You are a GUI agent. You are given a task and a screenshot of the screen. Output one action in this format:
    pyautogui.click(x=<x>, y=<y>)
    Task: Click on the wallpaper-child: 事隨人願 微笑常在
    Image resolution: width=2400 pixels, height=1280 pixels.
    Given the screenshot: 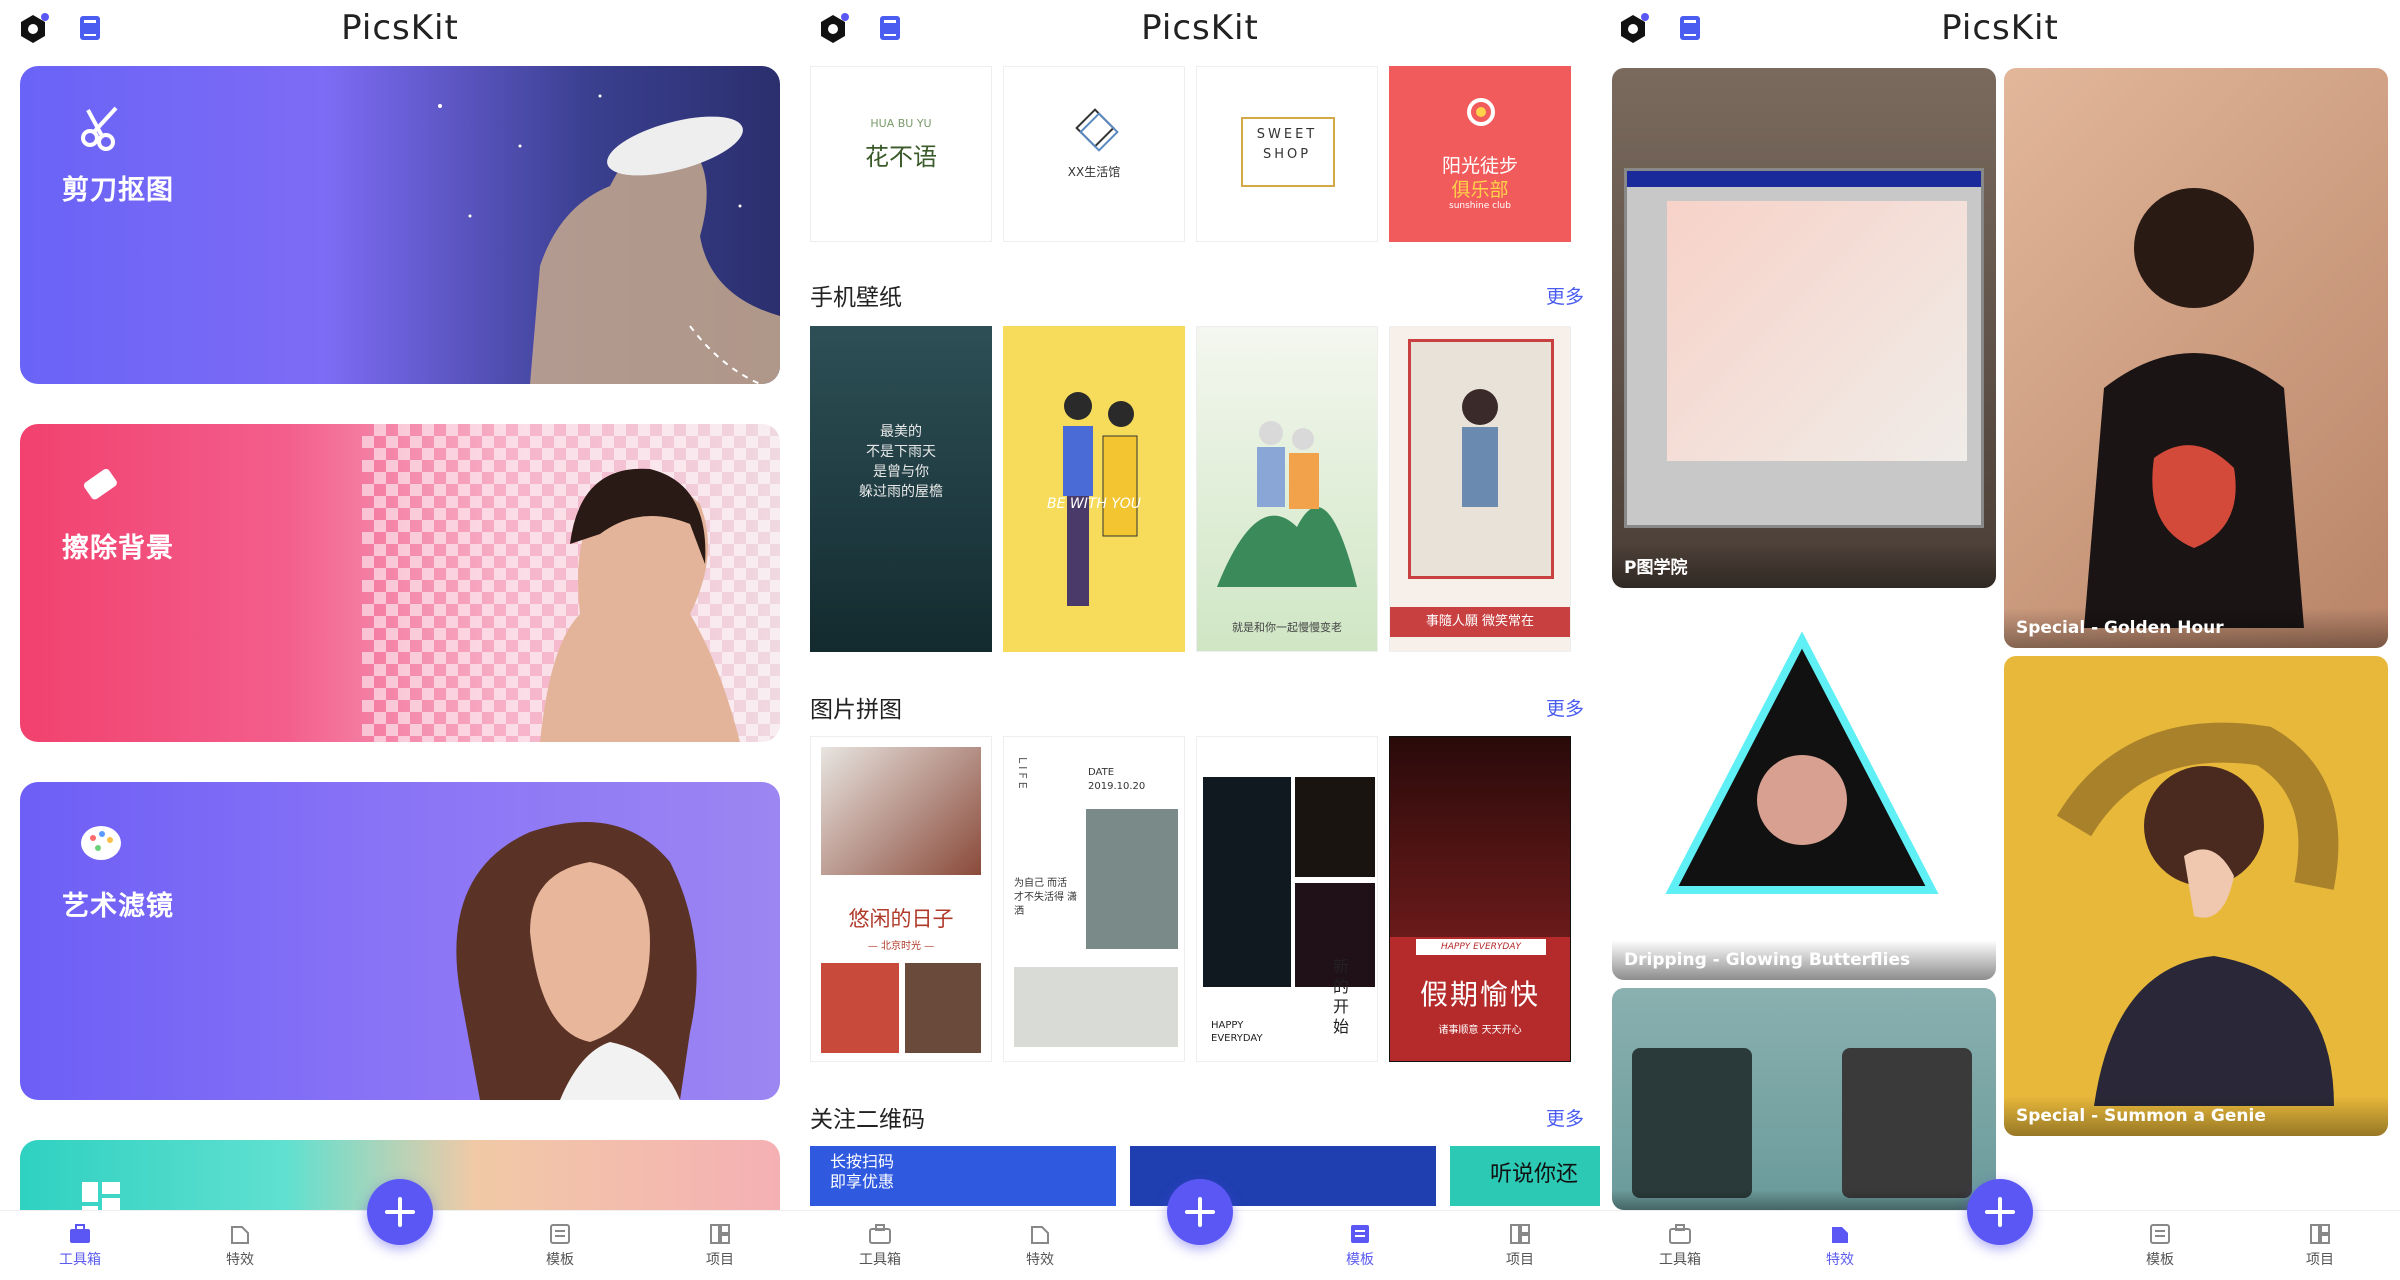 What is the action you would take?
    pyautogui.click(x=1480, y=489)
    